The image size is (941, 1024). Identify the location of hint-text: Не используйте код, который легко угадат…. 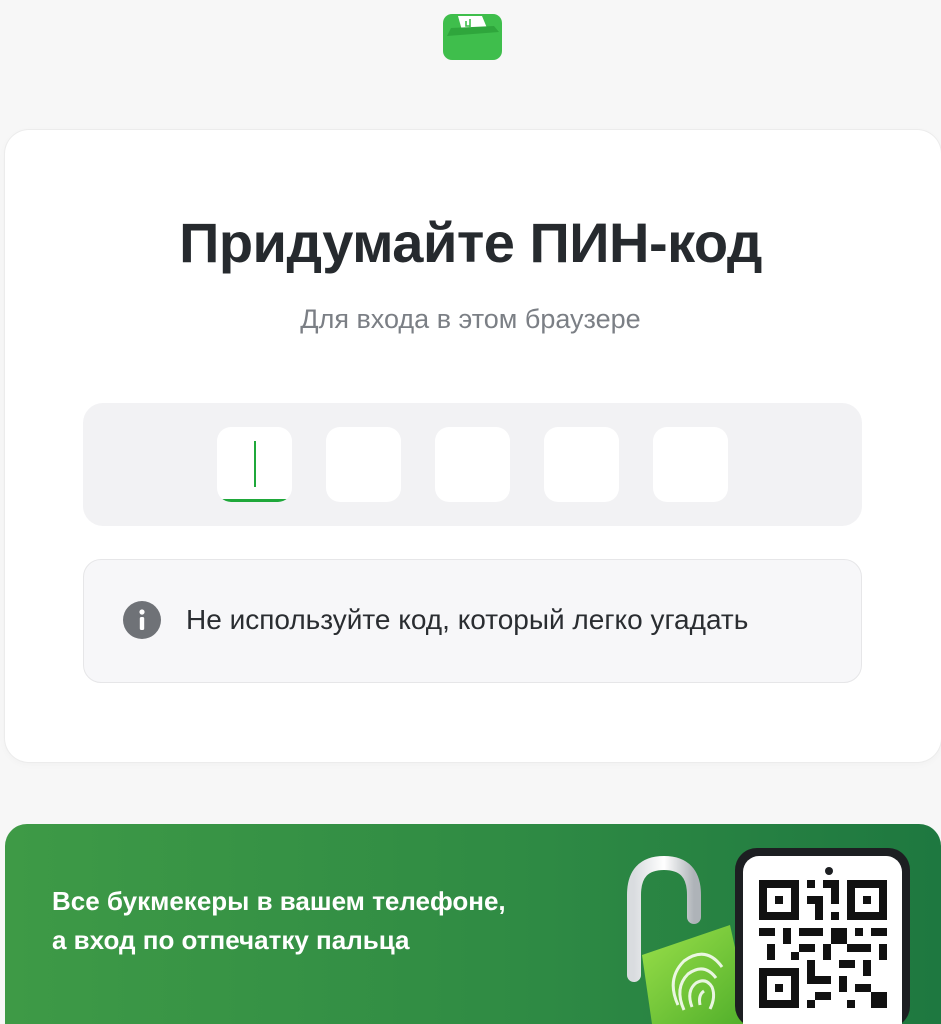
(467, 619).